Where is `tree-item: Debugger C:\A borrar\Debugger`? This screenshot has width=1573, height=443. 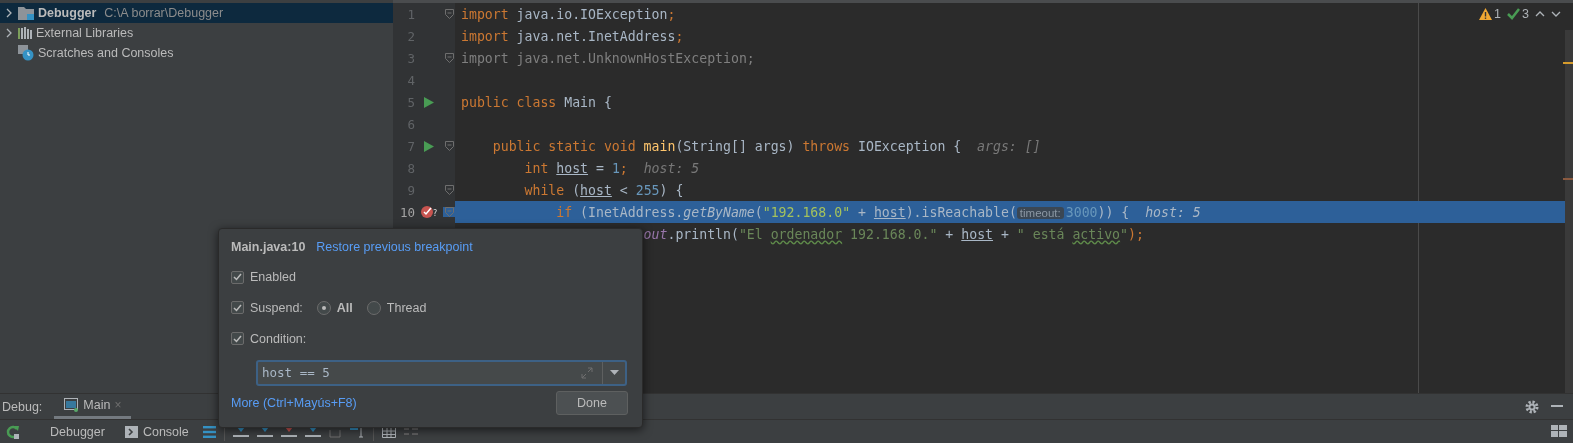
tree-item: Debugger C:\A borrar\Debugger is located at coordinates (196, 13).